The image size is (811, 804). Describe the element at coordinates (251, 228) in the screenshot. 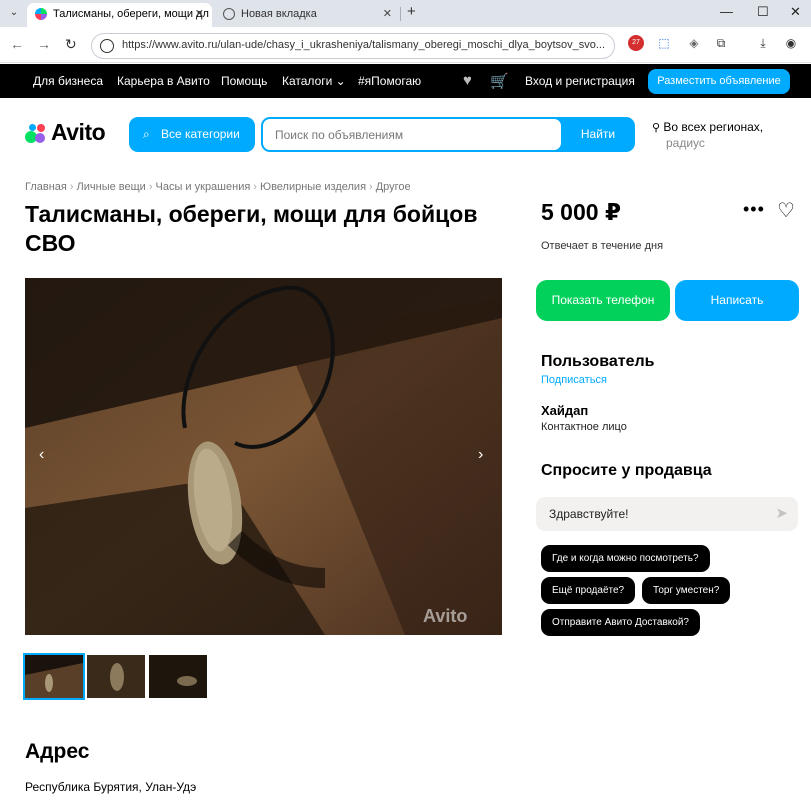

I see `page-title: Талисманы, обереги, мощи для бойцов СВО` at that location.